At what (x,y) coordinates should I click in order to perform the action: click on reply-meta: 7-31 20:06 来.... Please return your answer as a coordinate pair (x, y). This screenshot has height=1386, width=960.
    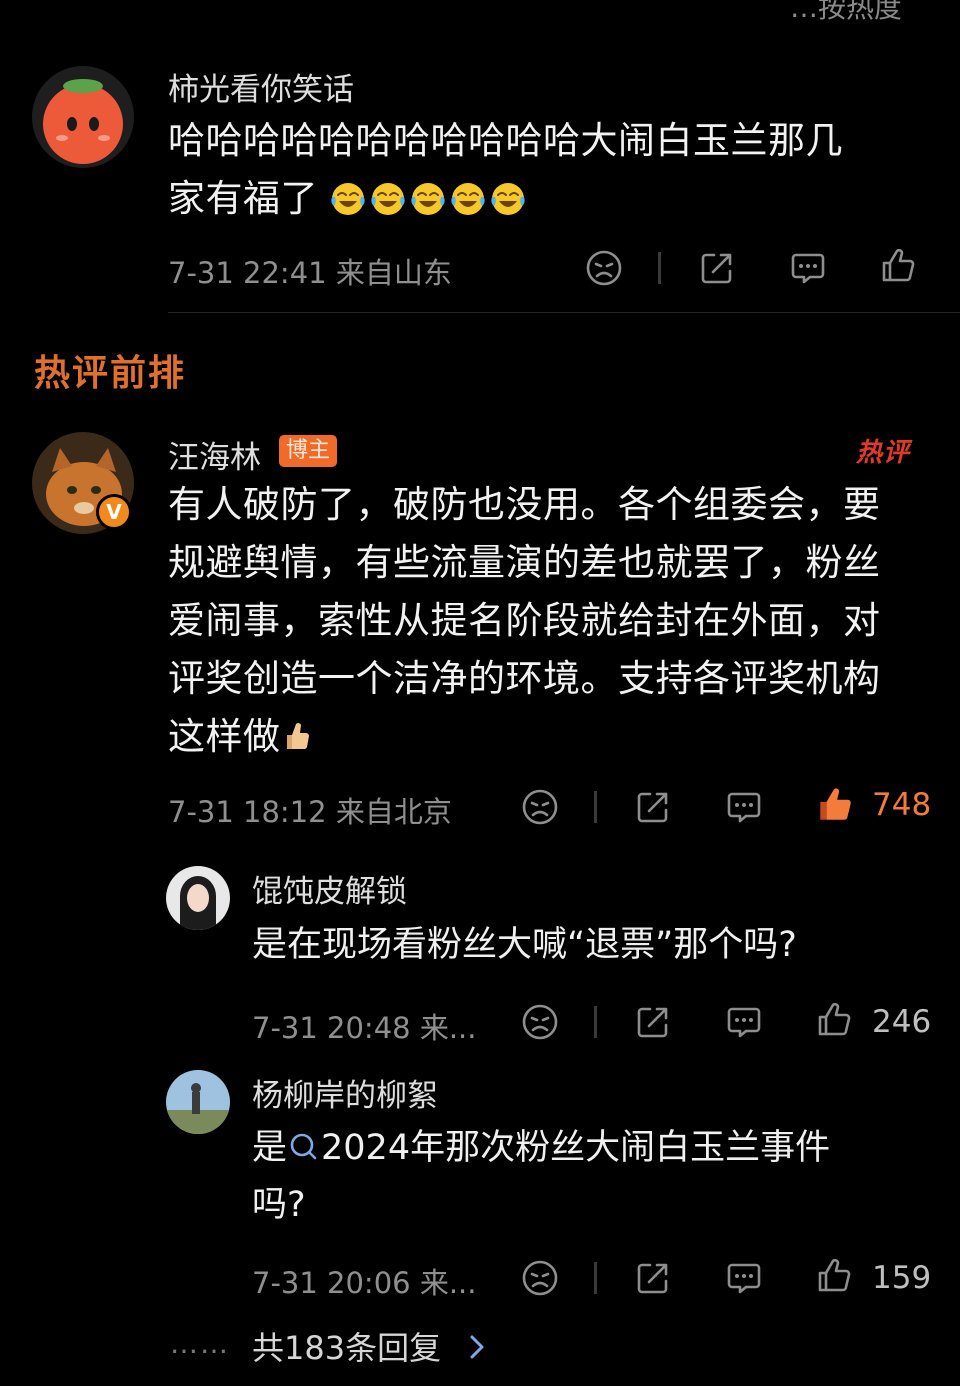
    Looking at the image, I should click on (364, 1283).